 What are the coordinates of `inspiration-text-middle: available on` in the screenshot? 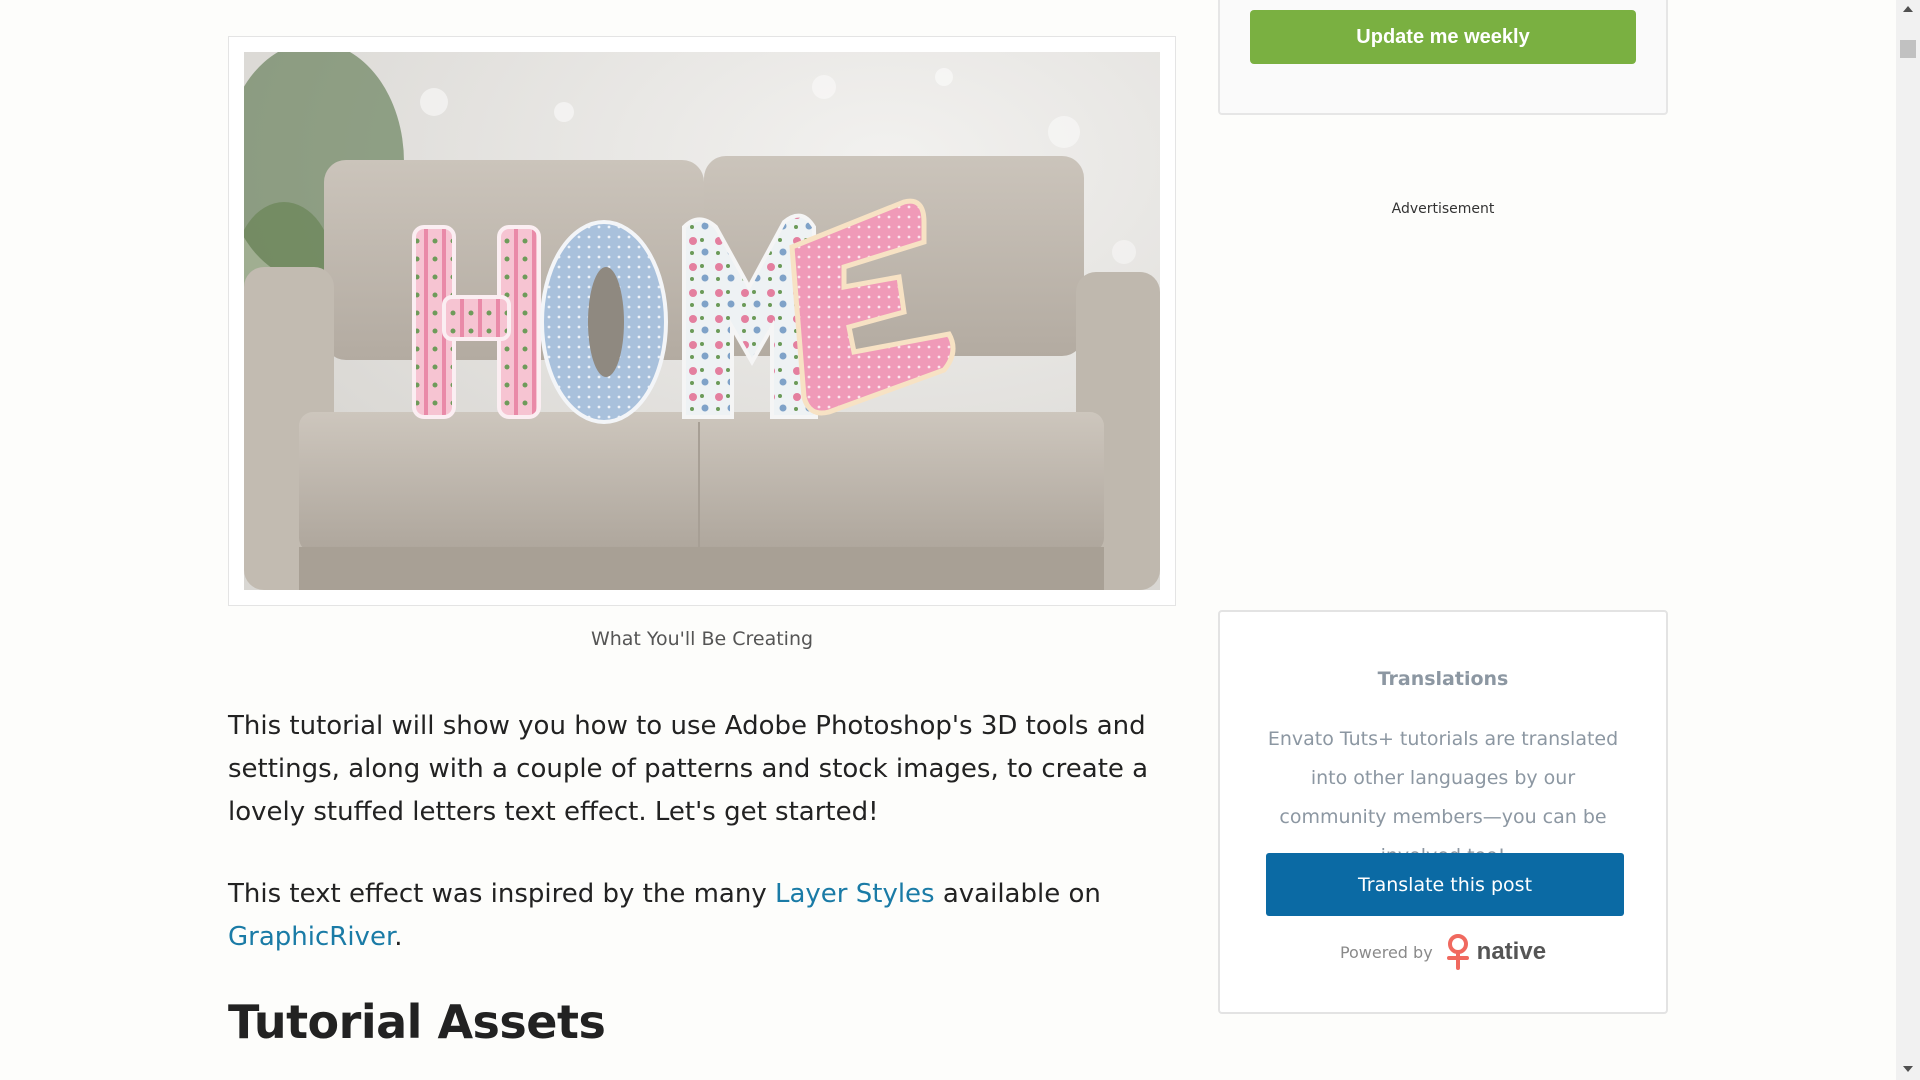 It's located at (1017, 894).